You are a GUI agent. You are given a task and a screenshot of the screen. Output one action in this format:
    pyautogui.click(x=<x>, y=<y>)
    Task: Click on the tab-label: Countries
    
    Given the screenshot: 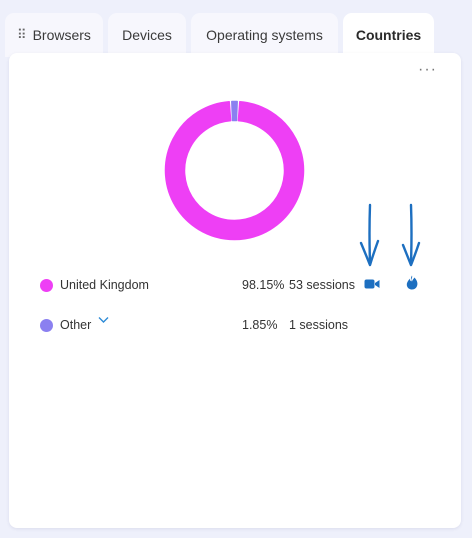 What is the action you would take?
    pyautogui.click(x=388, y=35)
    